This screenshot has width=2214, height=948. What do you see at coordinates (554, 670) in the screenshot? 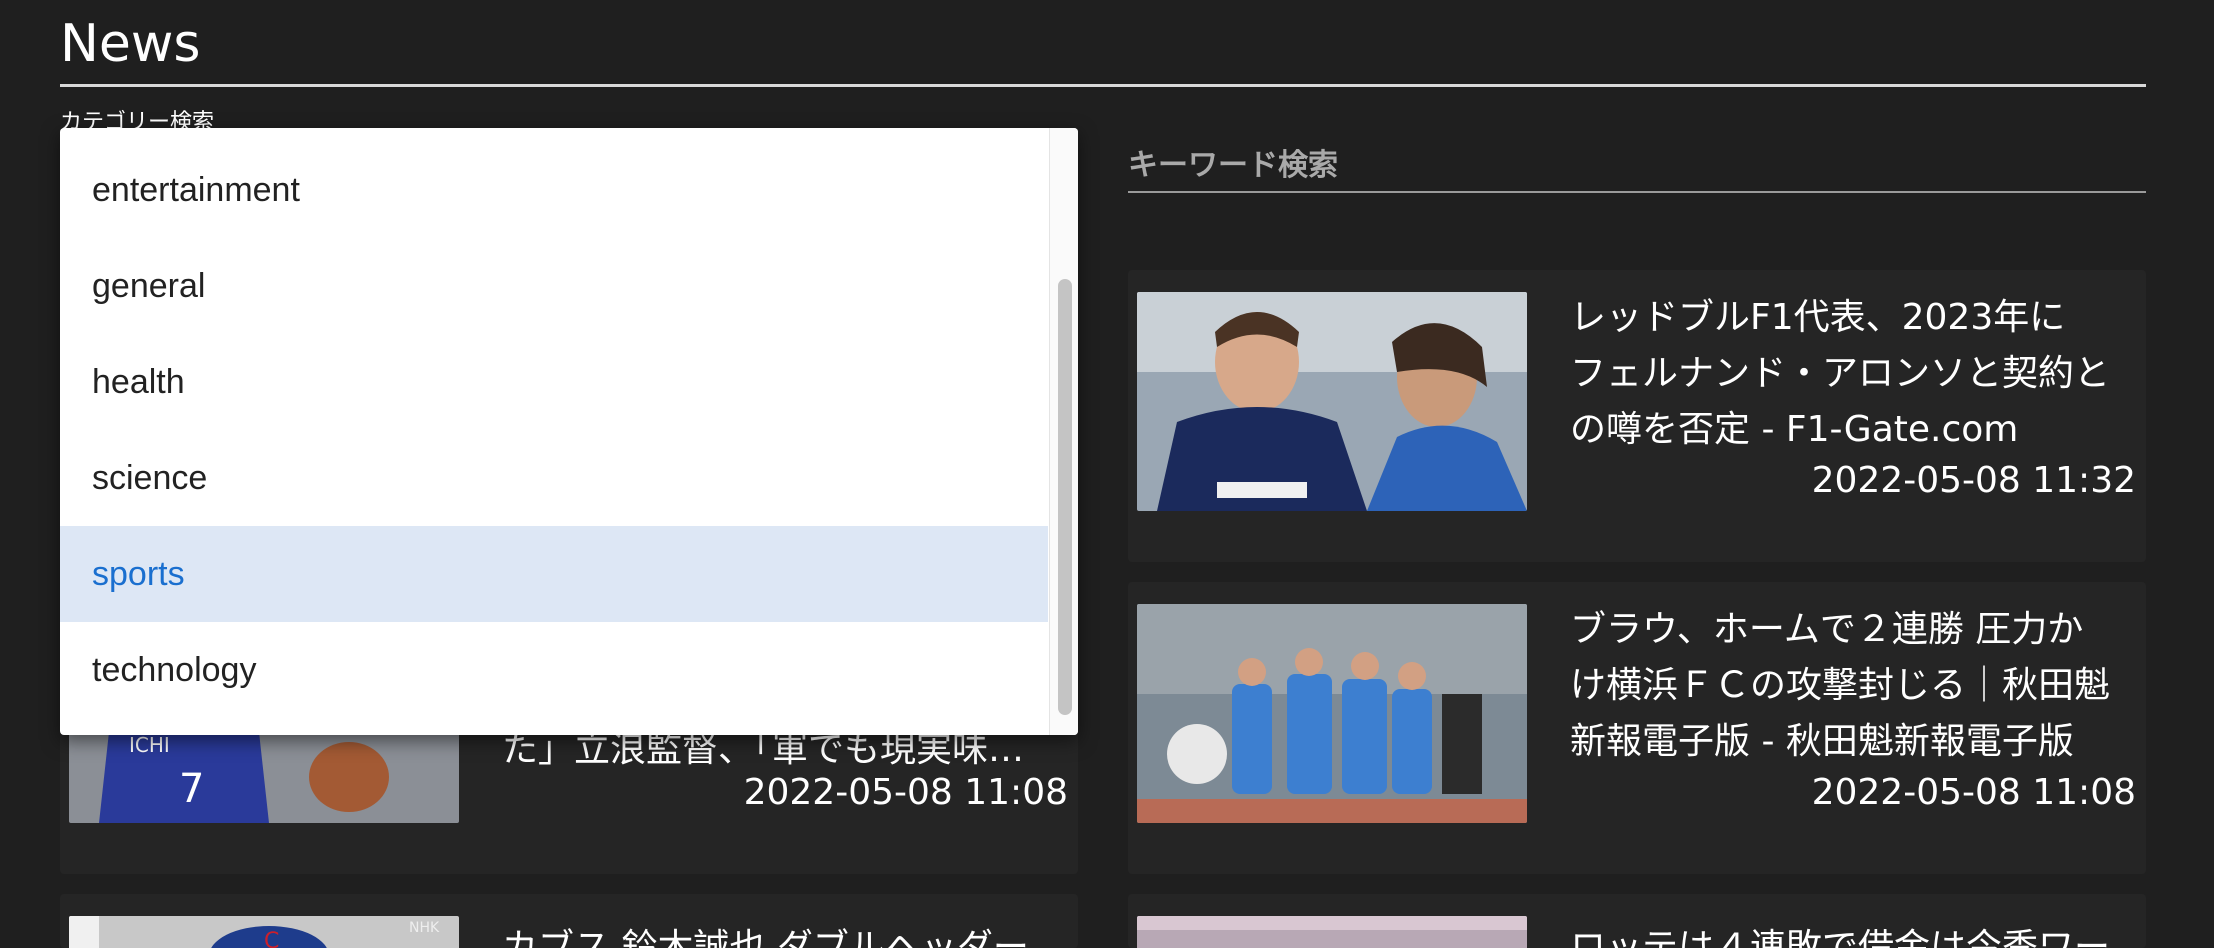
I see `dropdown-option-technology: technology` at bounding box center [554, 670].